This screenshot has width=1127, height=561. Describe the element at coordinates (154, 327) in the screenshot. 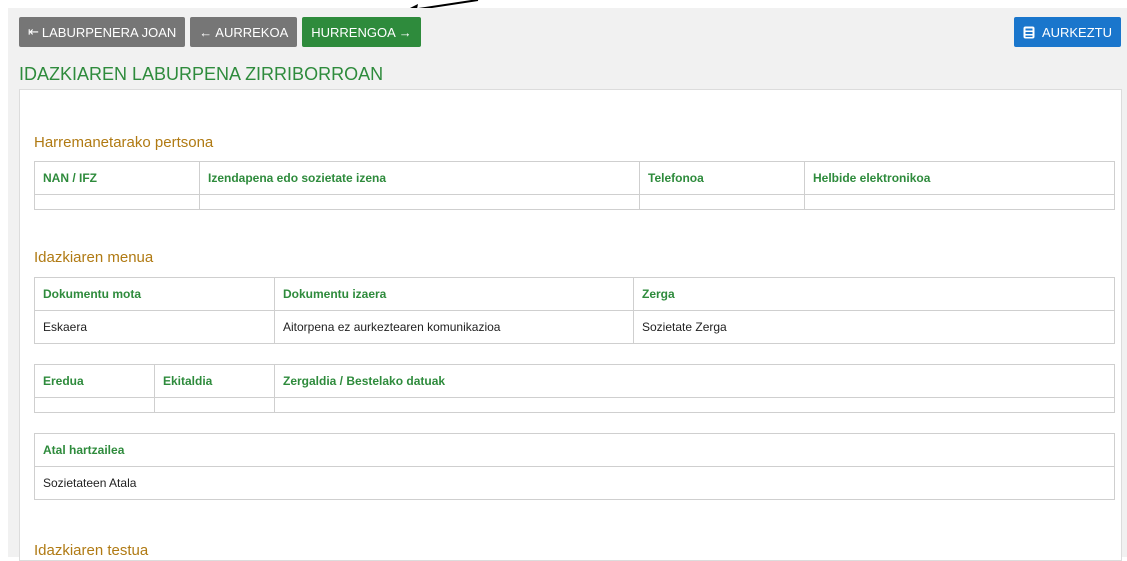

I see `table-cell: Eskaera` at that location.